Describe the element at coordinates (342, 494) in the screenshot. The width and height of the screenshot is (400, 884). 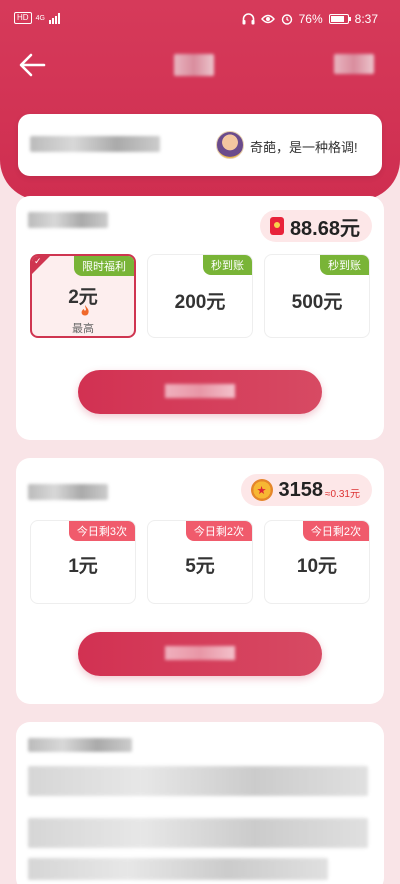
I see `coin-equivalent: ≈0.31元` at that location.